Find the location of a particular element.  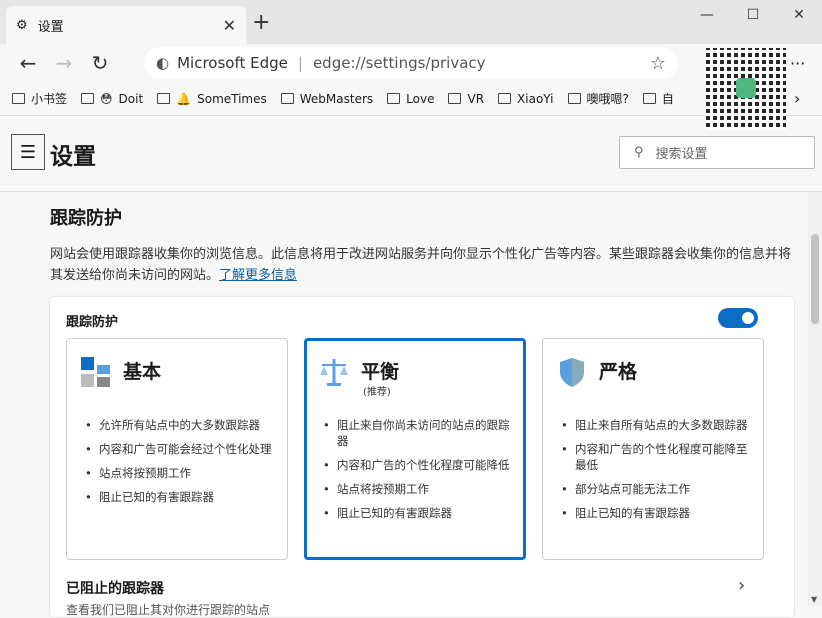

card-title: 严格 is located at coordinates (618, 372).